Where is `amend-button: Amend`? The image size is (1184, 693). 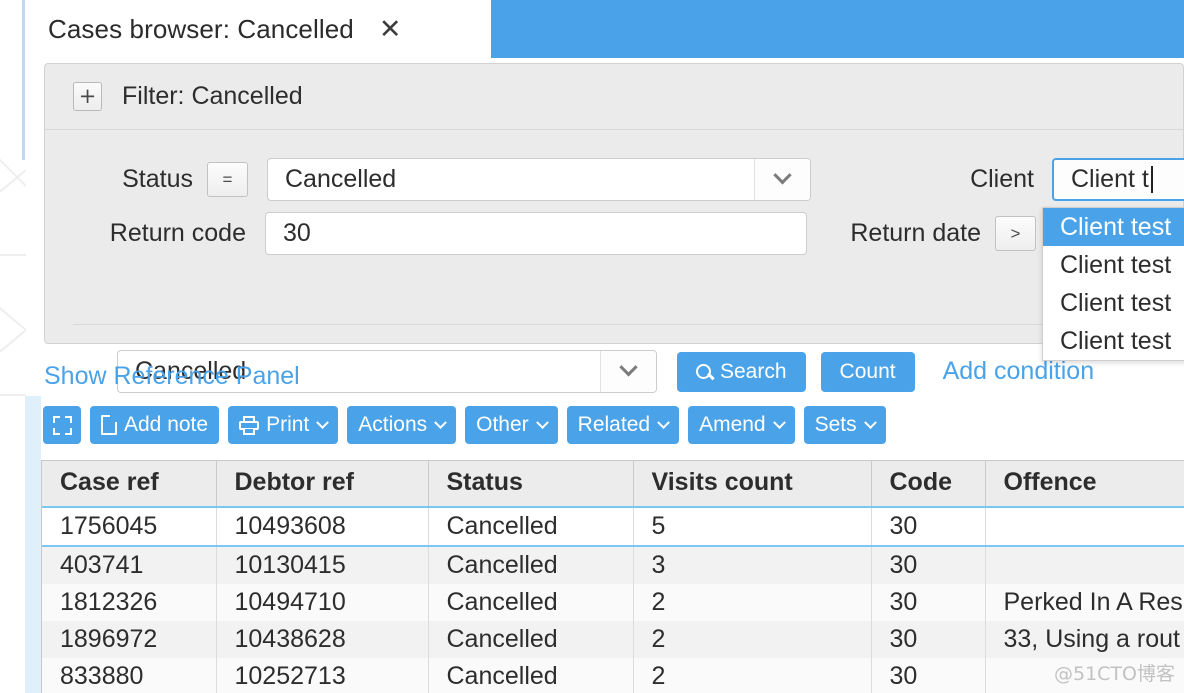 amend-button: Amend is located at coordinates (741, 425).